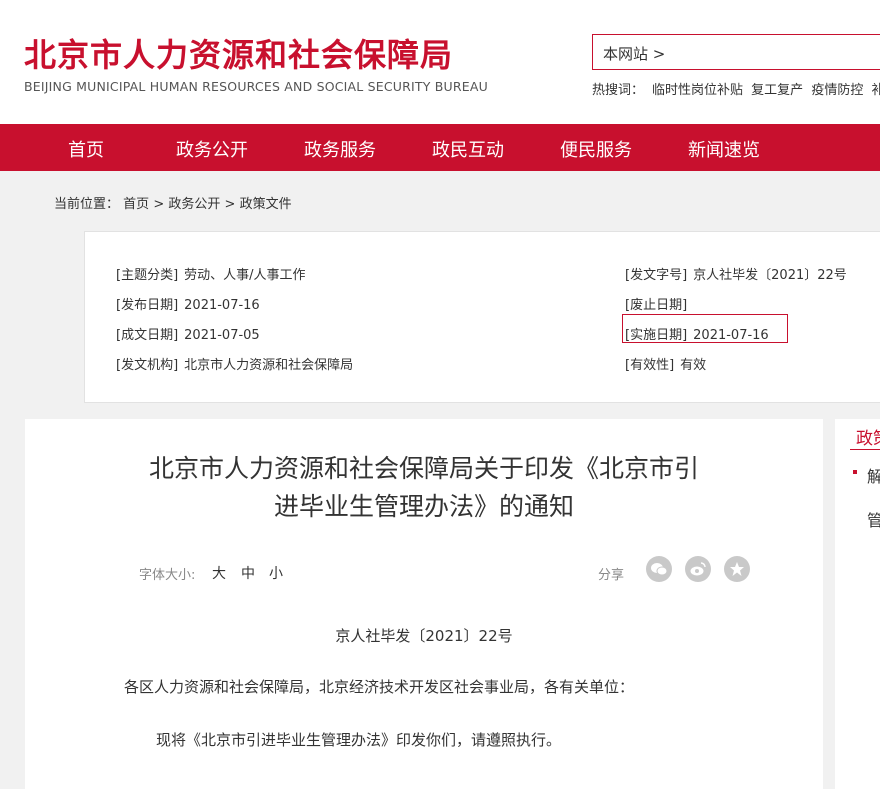  What do you see at coordinates (423, 506) in the screenshot?
I see `article-title-line: 进毕业生管理办法》的通知` at bounding box center [423, 506].